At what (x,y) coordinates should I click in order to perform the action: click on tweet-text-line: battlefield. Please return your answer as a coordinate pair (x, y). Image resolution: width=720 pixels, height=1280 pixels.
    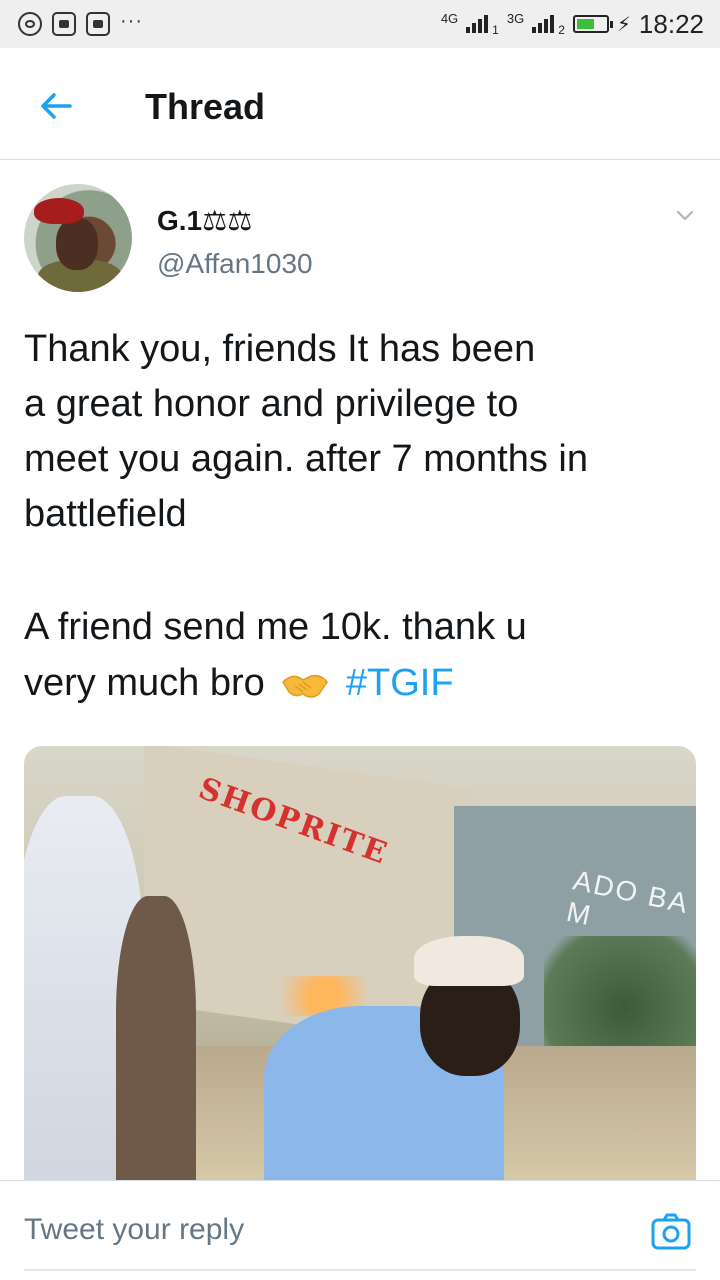
    Looking at the image, I should click on (105, 514).